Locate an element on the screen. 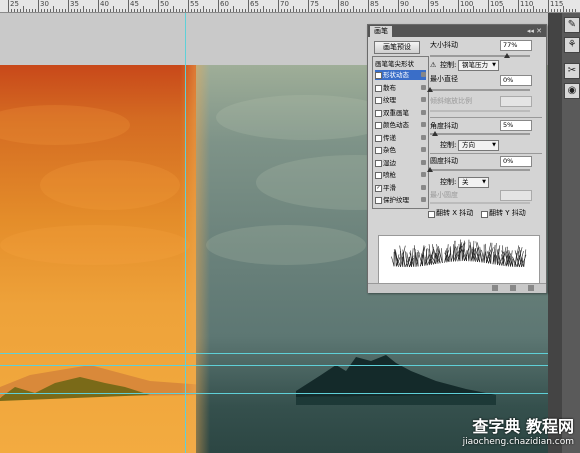  vertical-guide is located at coordinates (185, 233).